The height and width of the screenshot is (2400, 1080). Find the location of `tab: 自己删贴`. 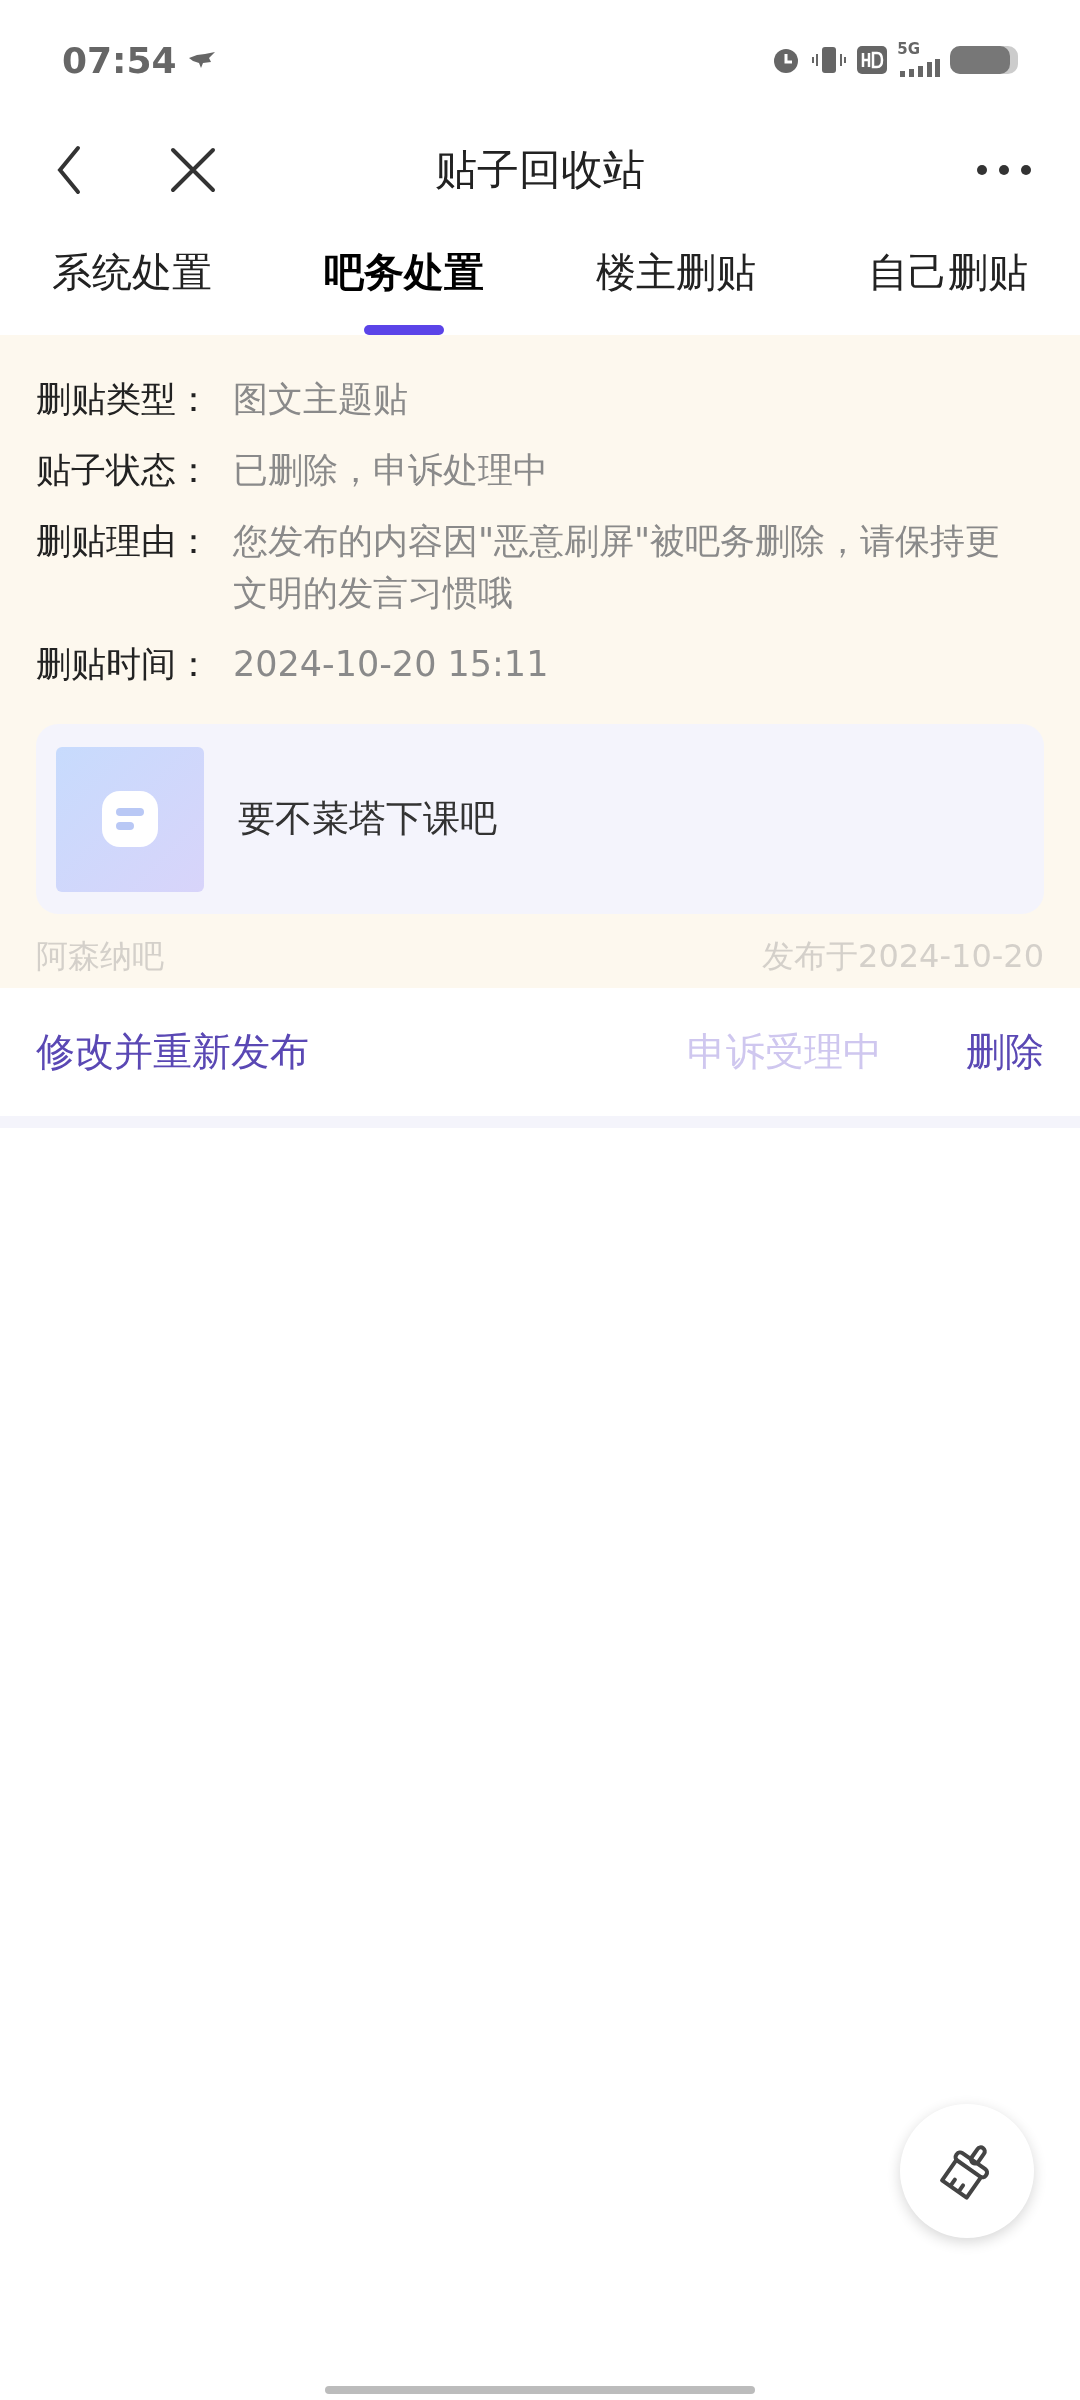

tab: 自己删贴 is located at coordinates (948, 277).